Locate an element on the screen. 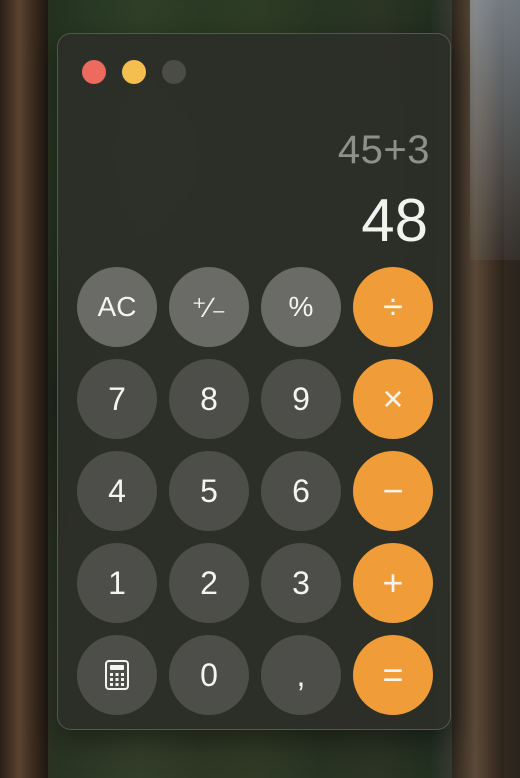  add-button: + is located at coordinates (393, 583).